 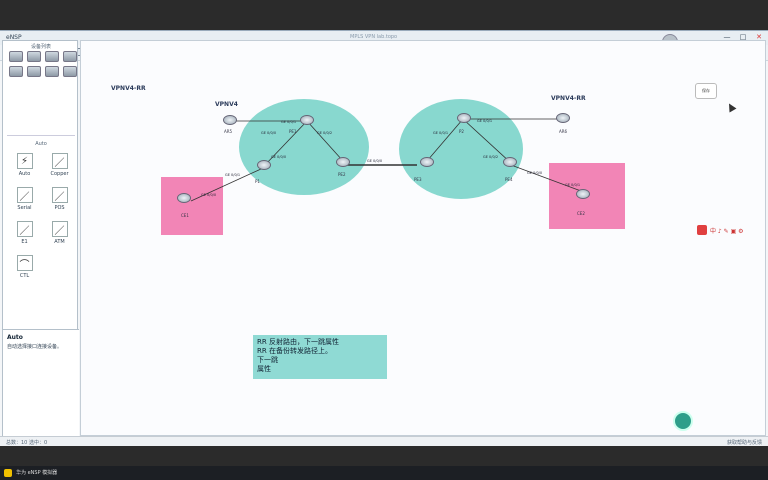 What do you see at coordinates (37, 473) in the screenshot?
I see `taskbar-text: 华为 eNSP 模拟器` at bounding box center [37, 473].